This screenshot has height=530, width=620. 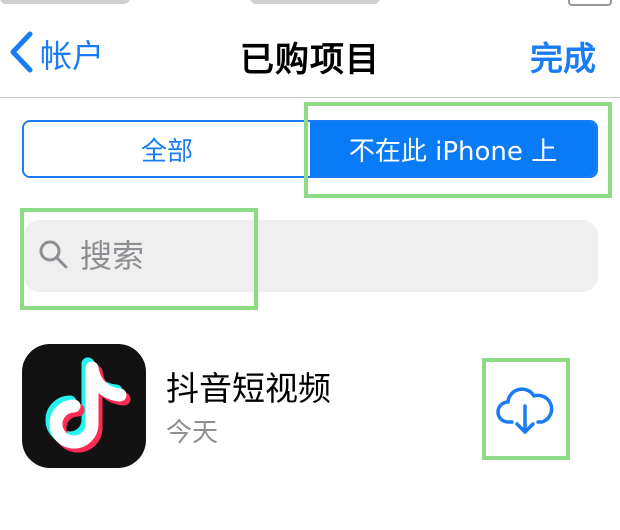 I want to click on done-button: 完成, so click(x=563, y=56).